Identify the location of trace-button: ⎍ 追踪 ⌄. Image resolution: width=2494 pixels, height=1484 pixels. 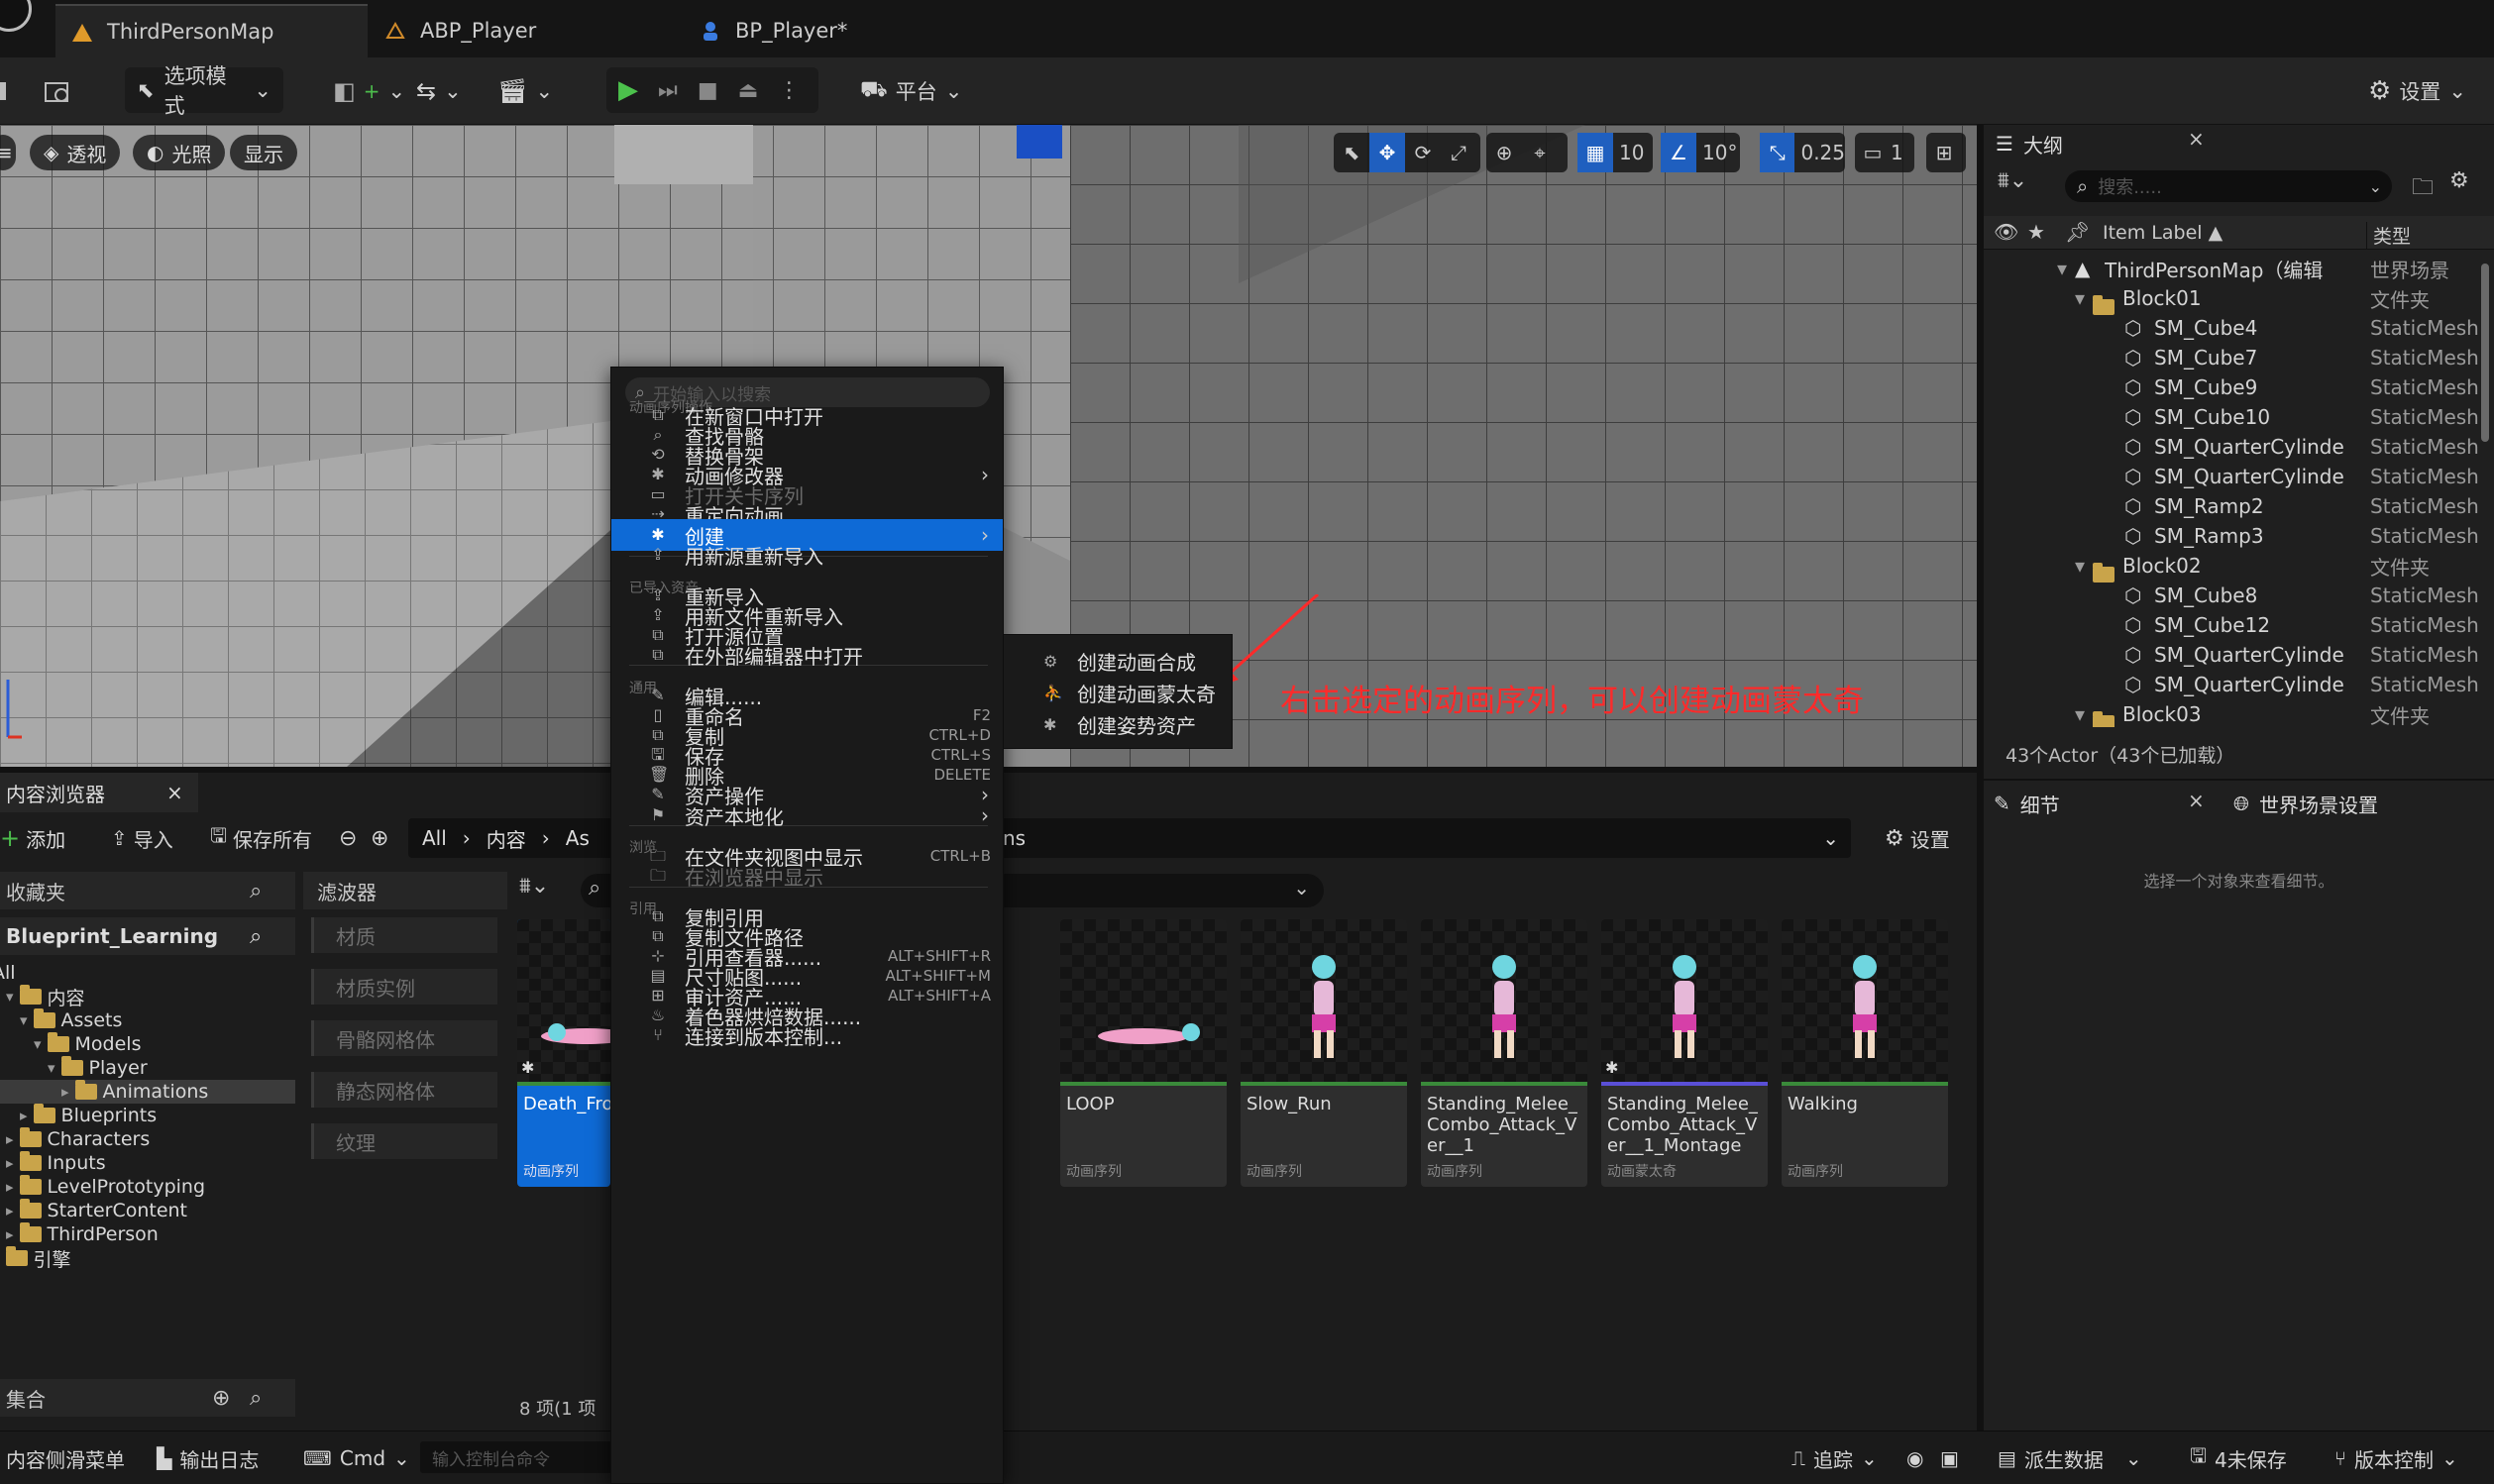
(1835, 1458).